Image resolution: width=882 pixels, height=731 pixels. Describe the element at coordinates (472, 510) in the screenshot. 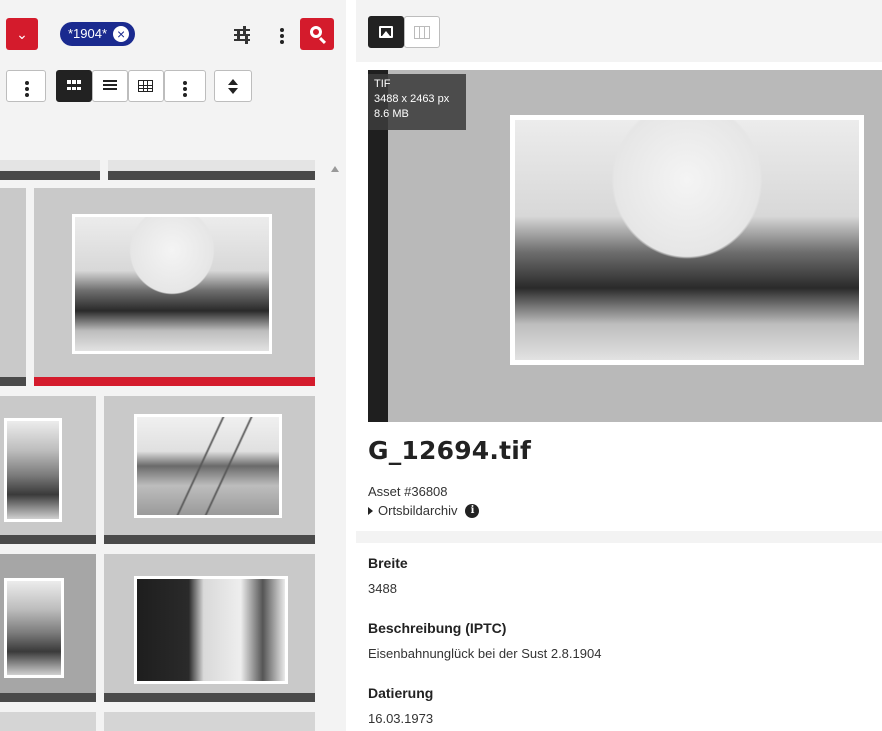

I see `info-icon: i` at that location.